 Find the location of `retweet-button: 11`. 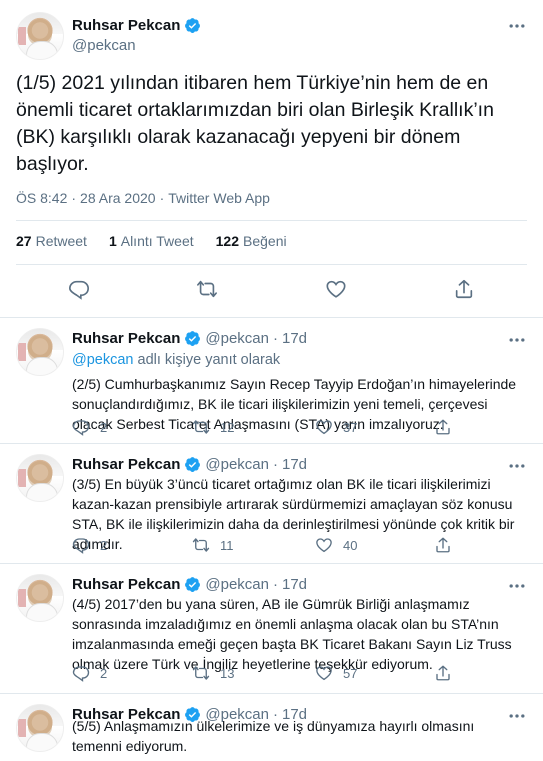

retweet-button: 11 is located at coordinates (213, 545).